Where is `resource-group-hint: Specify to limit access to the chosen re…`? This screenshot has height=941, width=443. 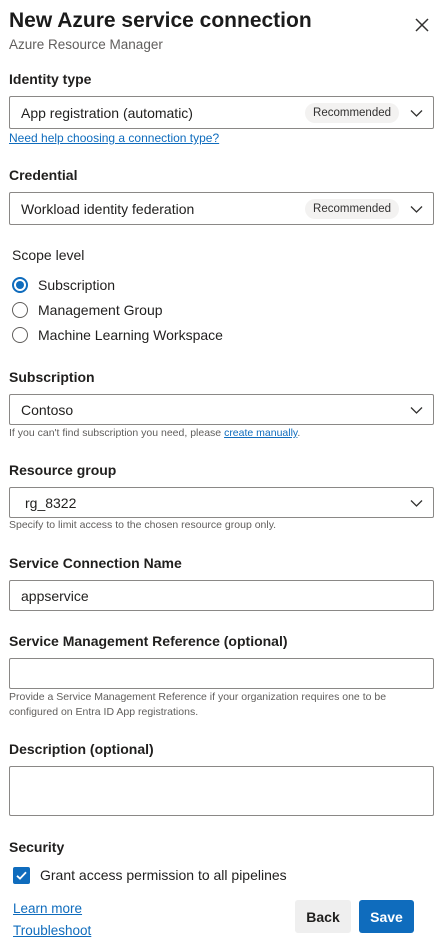 resource-group-hint: Specify to limit access to the chosen re… is located at coordinates (143, 525).